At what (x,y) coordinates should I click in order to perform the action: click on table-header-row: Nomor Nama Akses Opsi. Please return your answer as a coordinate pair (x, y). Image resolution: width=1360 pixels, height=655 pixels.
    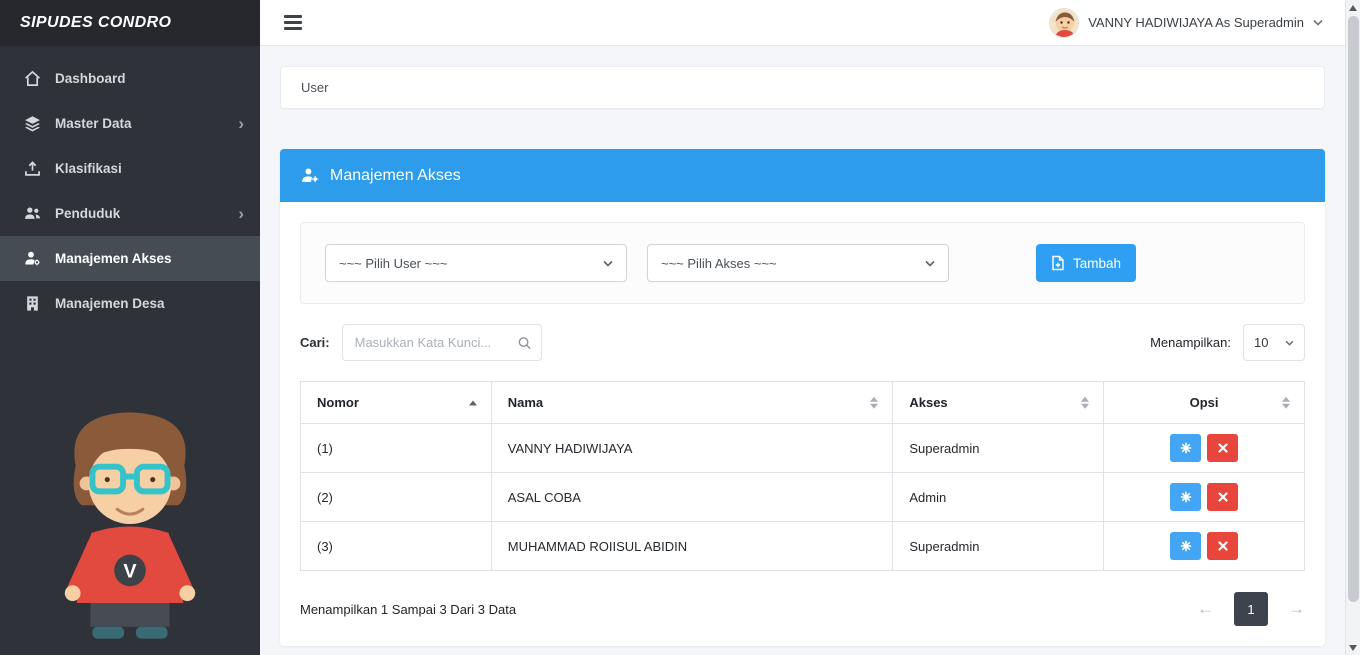
    Looking at the image, I should click on (802, 402).